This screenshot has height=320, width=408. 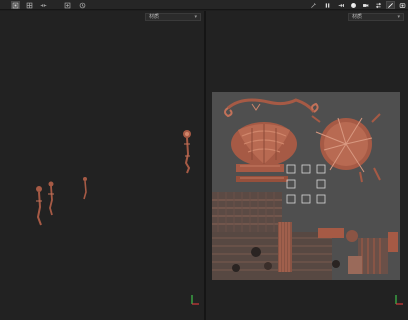 What do you see at coordinates (43, 5) in the screenshot?
I see `fit-icon` at bounding box center [43, 5].